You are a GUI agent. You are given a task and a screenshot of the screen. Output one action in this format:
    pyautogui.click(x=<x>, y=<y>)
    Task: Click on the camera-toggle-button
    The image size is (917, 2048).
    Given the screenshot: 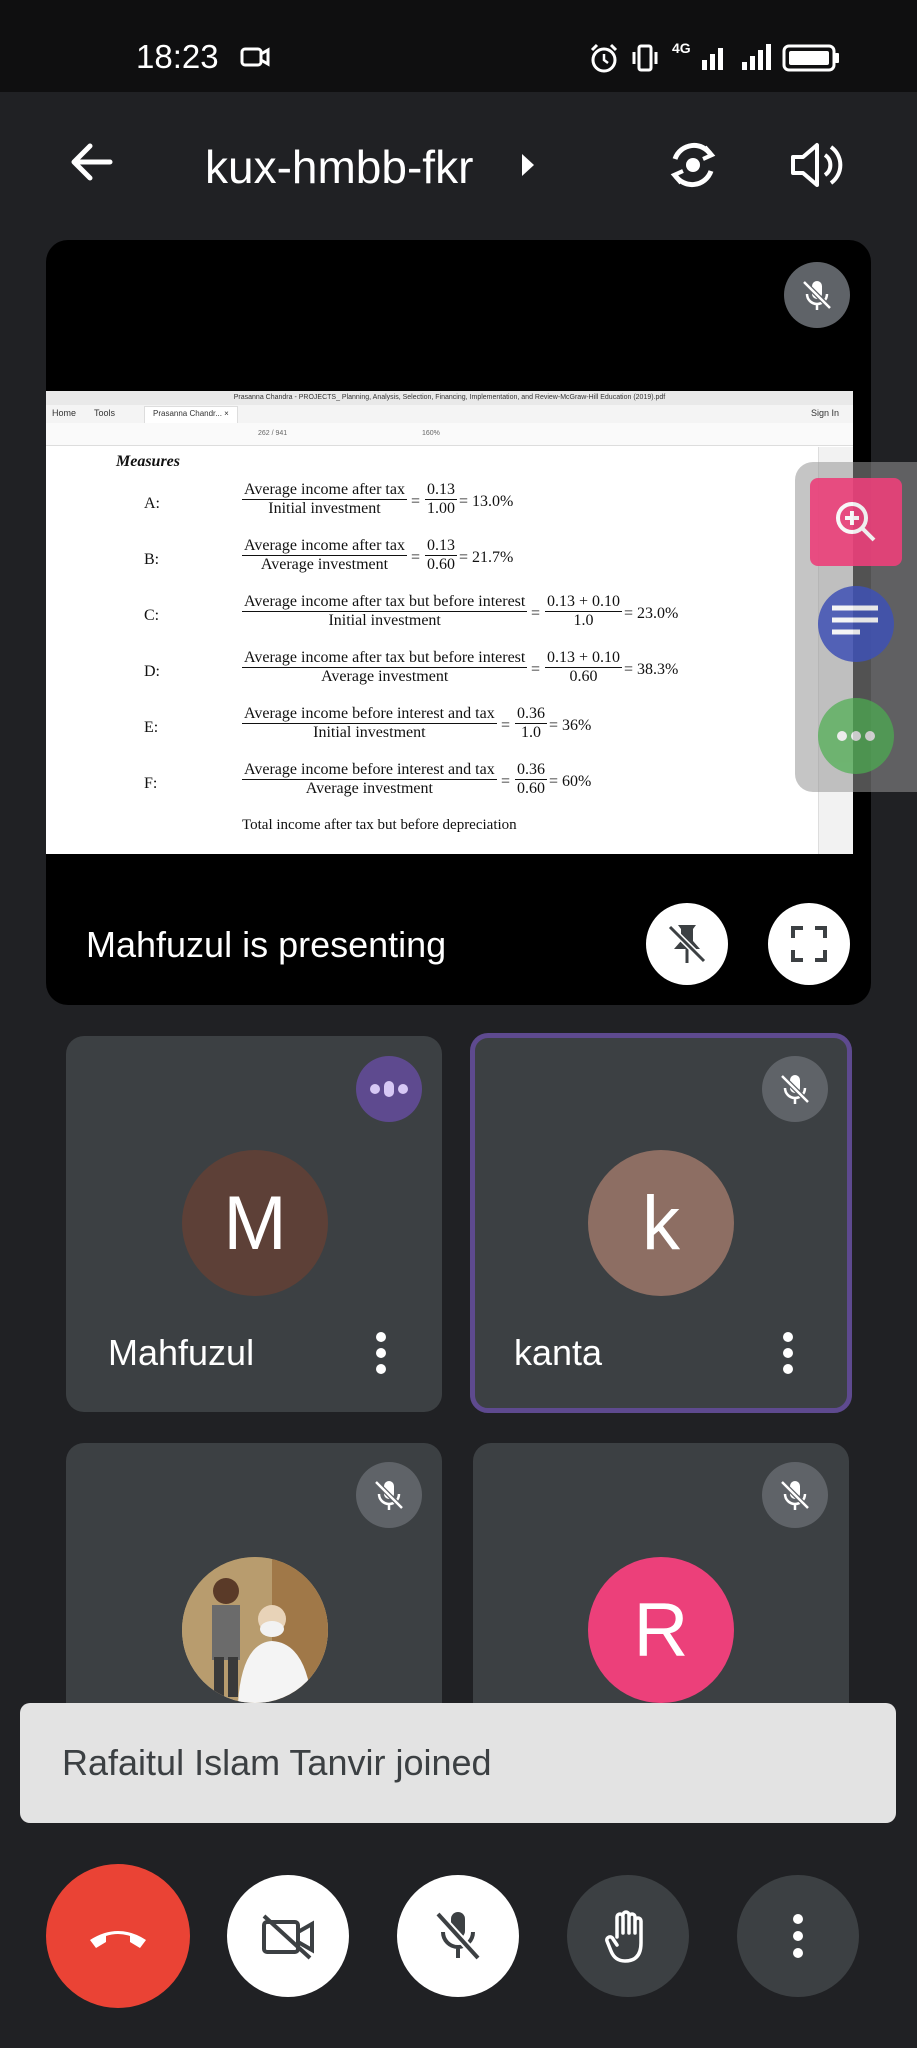 What is the action you would take?
    pyautogui.click(x=288, y=1936)
    